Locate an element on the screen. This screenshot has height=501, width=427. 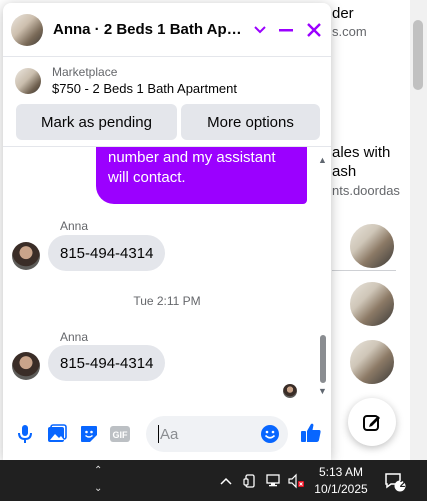
photo-icon is located at coordinates (57, 434).